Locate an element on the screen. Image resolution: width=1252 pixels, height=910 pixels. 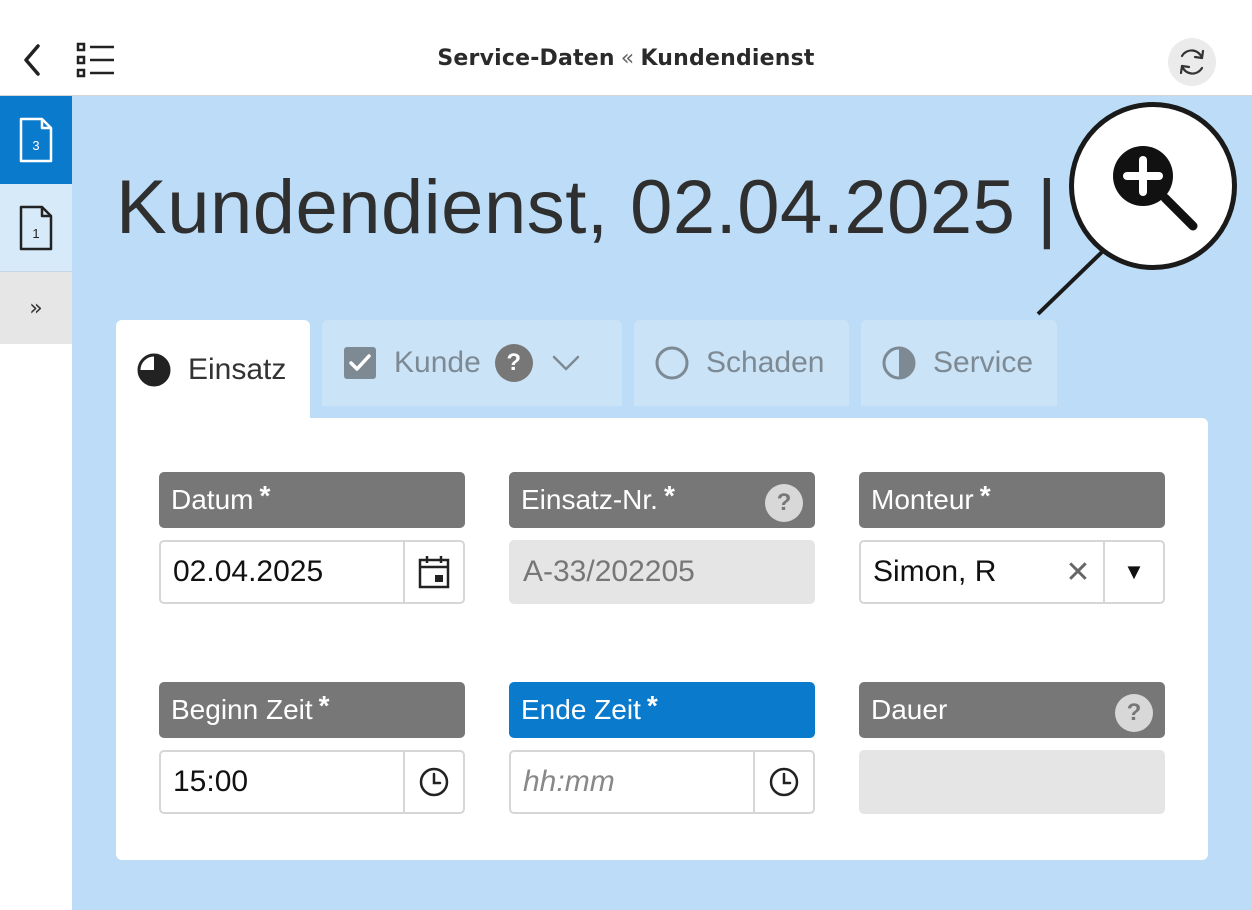
refresh-icon is located at coordinates (1192, 62).